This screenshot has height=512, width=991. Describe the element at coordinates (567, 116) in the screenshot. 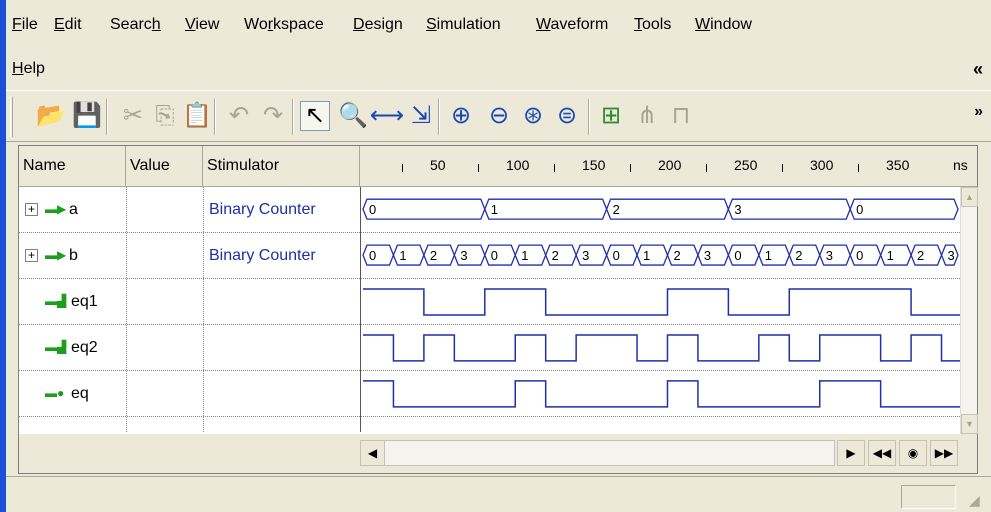

I see `zoom-fit-icon: ⊜` at that location.